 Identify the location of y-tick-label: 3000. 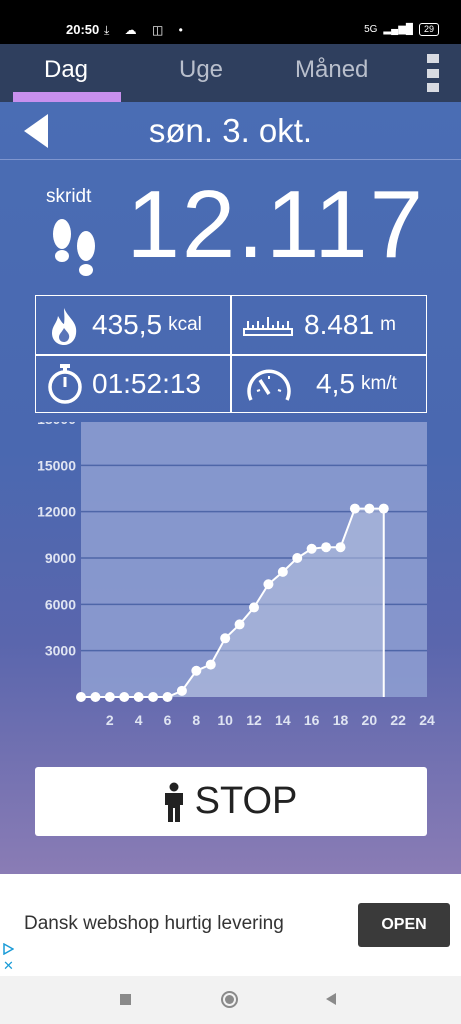
(60, 651).